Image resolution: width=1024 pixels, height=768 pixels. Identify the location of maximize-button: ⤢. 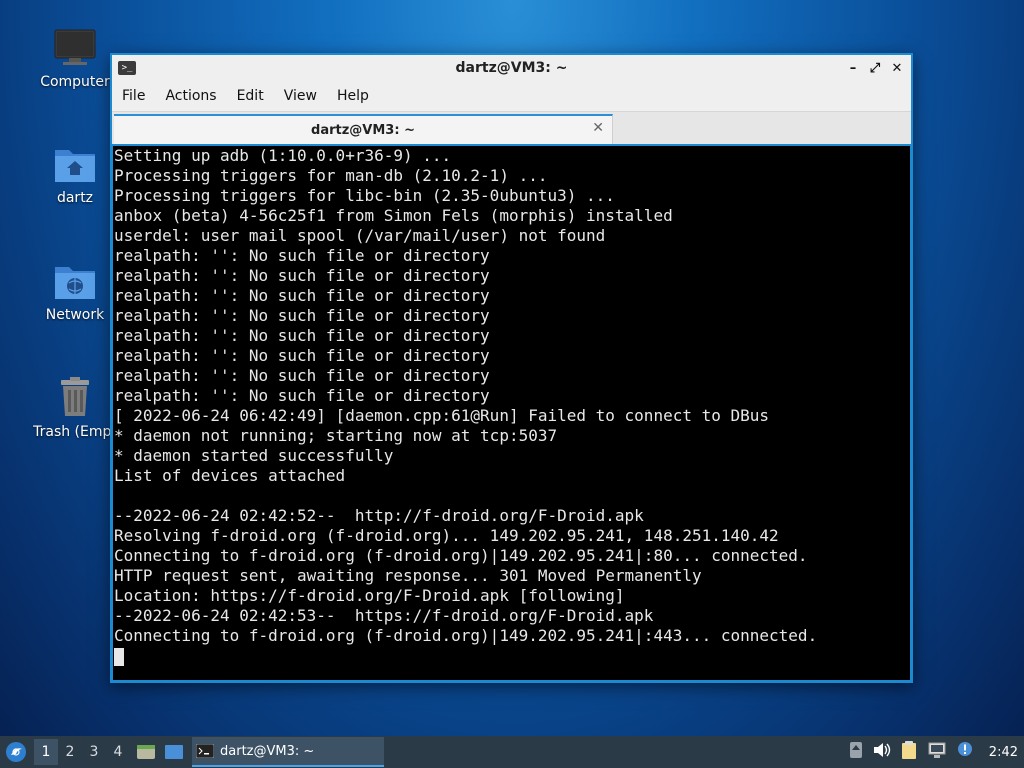
(875, 68).